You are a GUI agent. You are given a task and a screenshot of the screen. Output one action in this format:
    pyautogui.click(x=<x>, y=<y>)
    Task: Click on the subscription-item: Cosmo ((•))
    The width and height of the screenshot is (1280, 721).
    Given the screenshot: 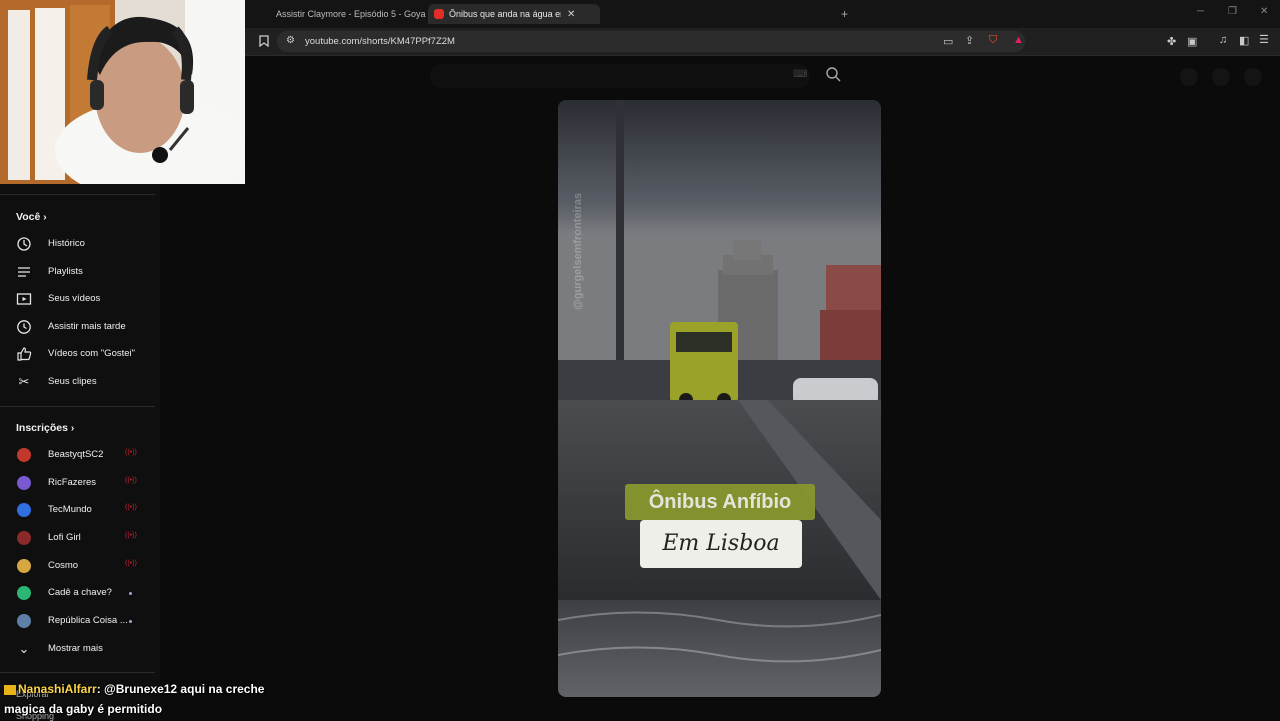 What is the action you would take?
    pyautogui.click(x=80, y=567)
    